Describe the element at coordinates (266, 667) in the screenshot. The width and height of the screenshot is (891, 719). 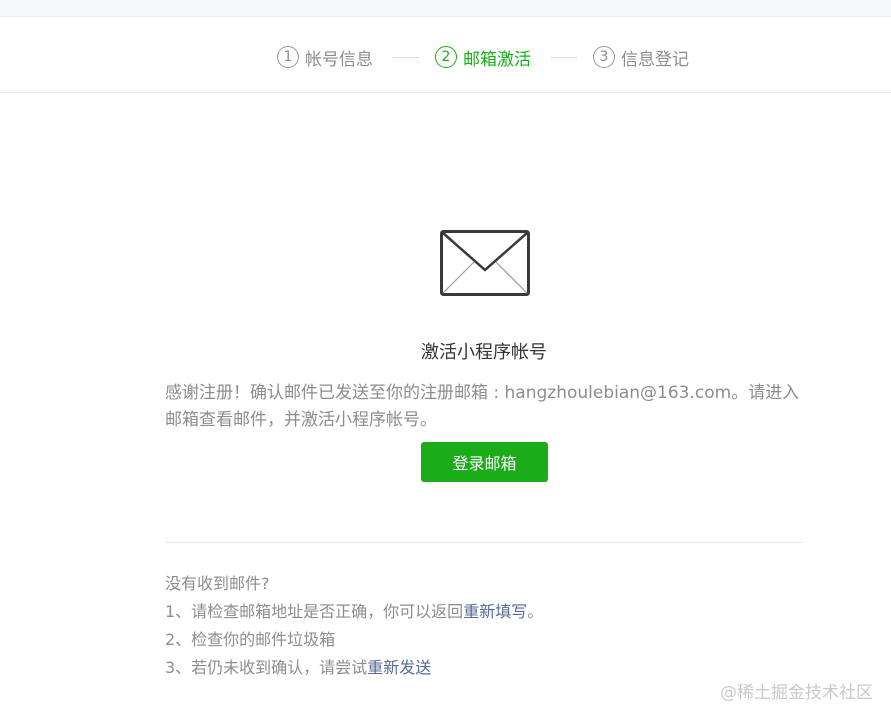
I see `tip-text: 3、若仍未收到确认，请尝试` at that location.